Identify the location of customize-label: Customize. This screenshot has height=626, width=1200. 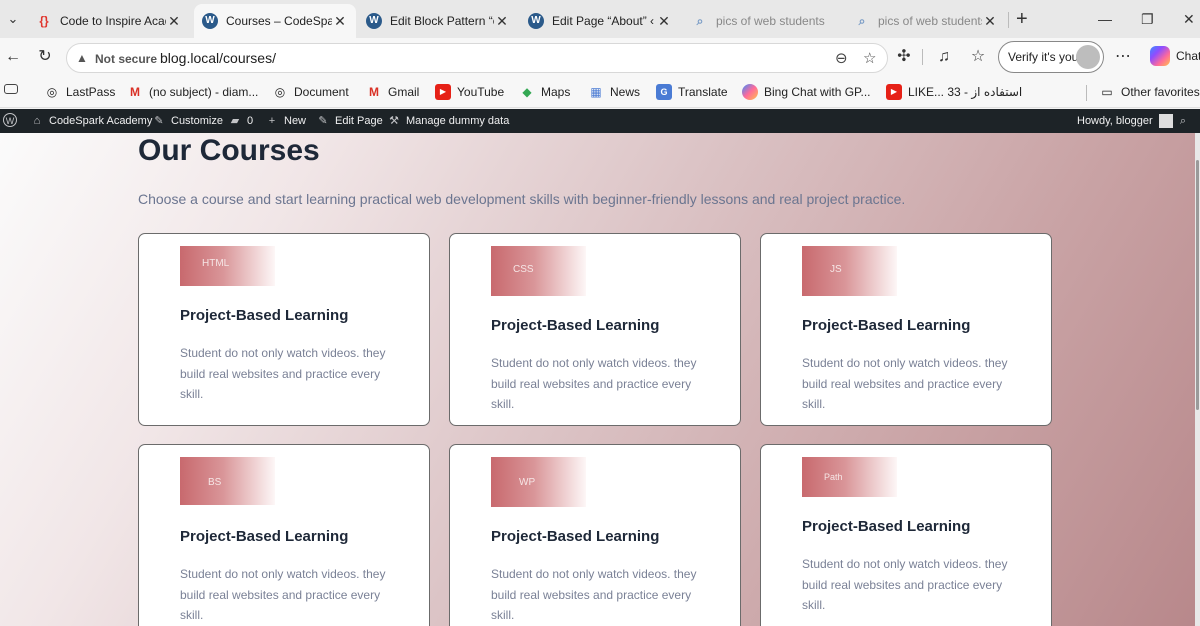
(197, 121).